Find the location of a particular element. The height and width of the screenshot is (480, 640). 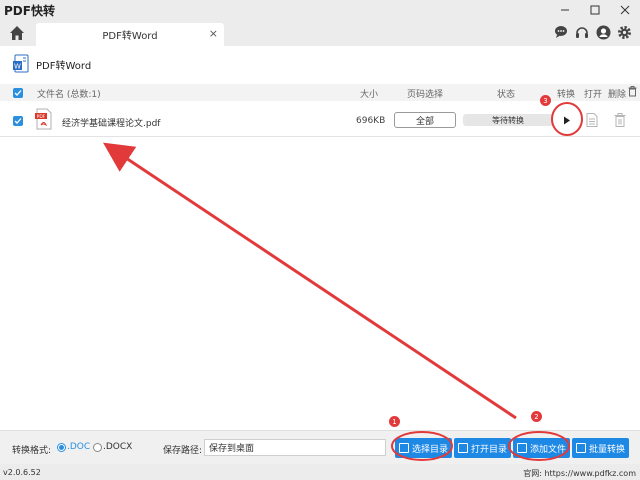

chat-icon is located at coordinates (561, 32).